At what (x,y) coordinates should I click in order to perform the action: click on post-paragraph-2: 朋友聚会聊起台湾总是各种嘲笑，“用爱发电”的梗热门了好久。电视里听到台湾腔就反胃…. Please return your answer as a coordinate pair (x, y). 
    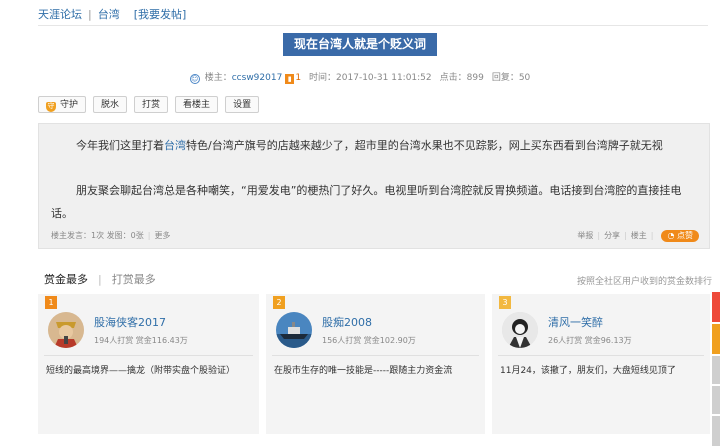
    Looking at the image, I should click on (366, 202).